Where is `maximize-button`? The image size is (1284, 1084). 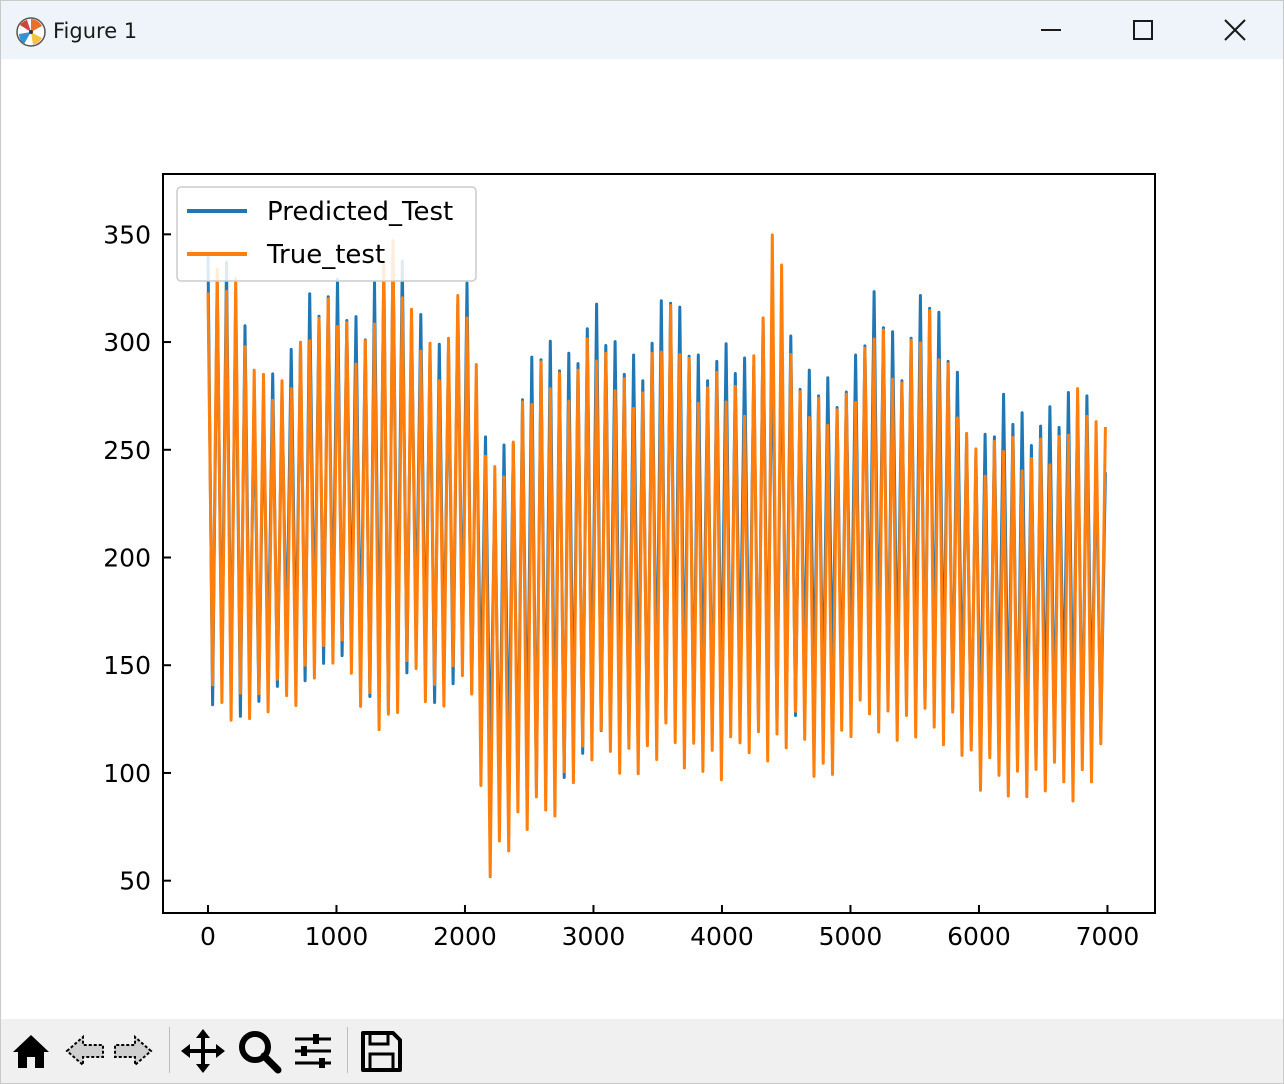 maximize-button is located at coordinates (1143, 30).